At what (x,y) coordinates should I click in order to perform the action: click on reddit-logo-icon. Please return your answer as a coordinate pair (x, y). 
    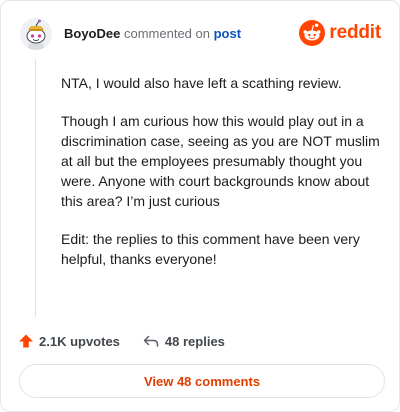
    Looking at the image, I should click on (312, 33).